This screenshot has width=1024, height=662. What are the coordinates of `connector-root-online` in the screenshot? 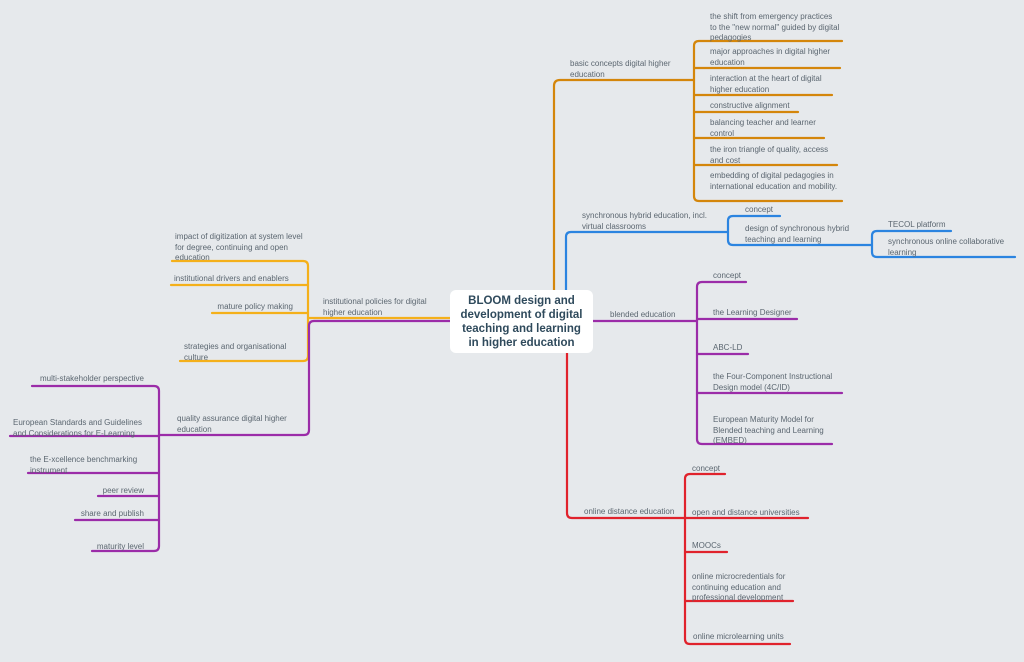 It's located at (626, 435).